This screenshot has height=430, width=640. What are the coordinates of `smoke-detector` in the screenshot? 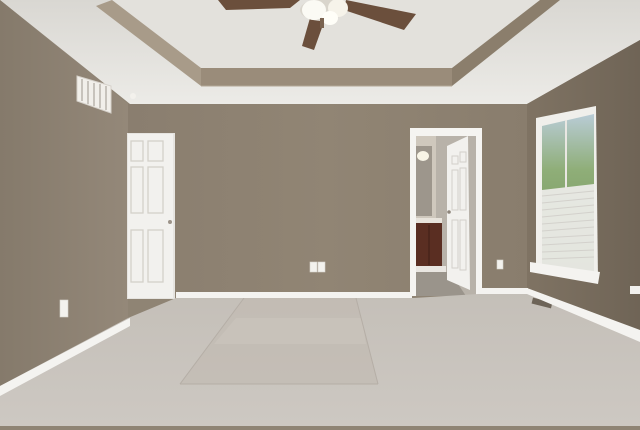 It's located at (133, 96).